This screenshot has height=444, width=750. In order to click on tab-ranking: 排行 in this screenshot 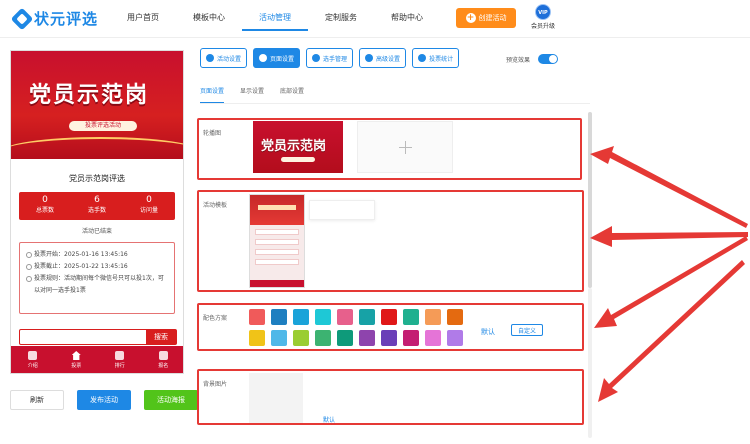, I will do `click(120, 359)`.